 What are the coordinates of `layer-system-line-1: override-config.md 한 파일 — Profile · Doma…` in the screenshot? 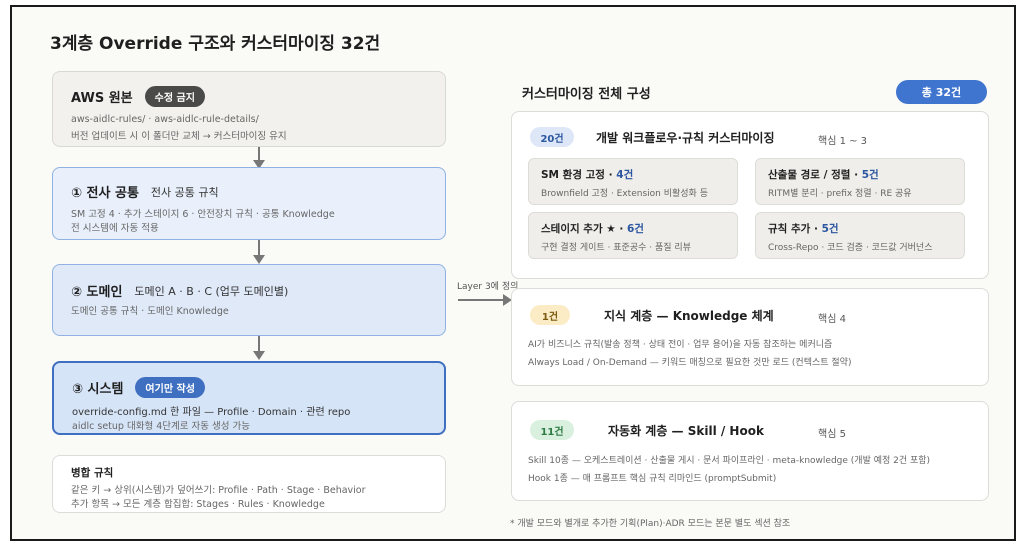 It's located at (211, 412).